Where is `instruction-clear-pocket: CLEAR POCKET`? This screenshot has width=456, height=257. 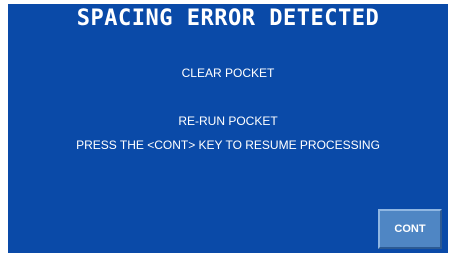
instruction-clear-pocket: CLEAR POCKET is located at coordinates (228, 73).